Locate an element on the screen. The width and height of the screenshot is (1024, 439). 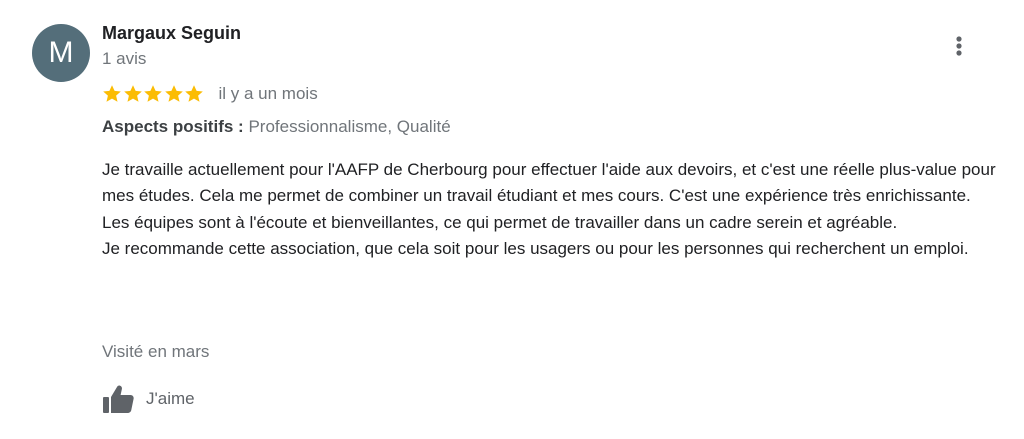
star-rating is located at coordinates (153, 94).